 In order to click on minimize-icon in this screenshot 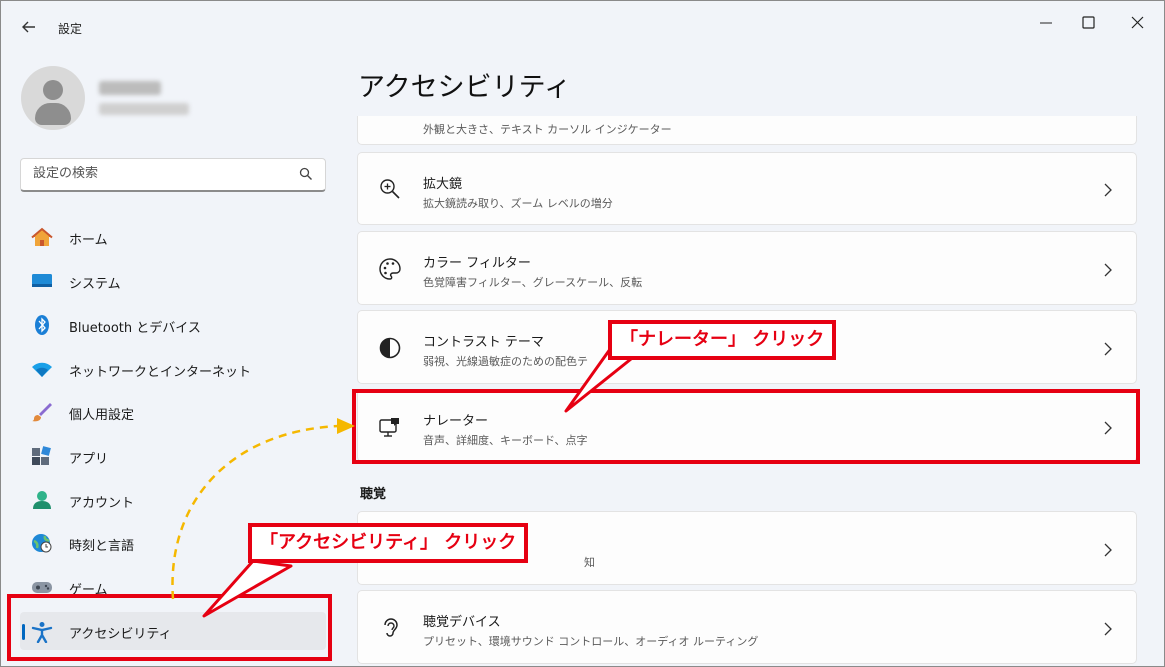, I will do `click(1046, 23)`.